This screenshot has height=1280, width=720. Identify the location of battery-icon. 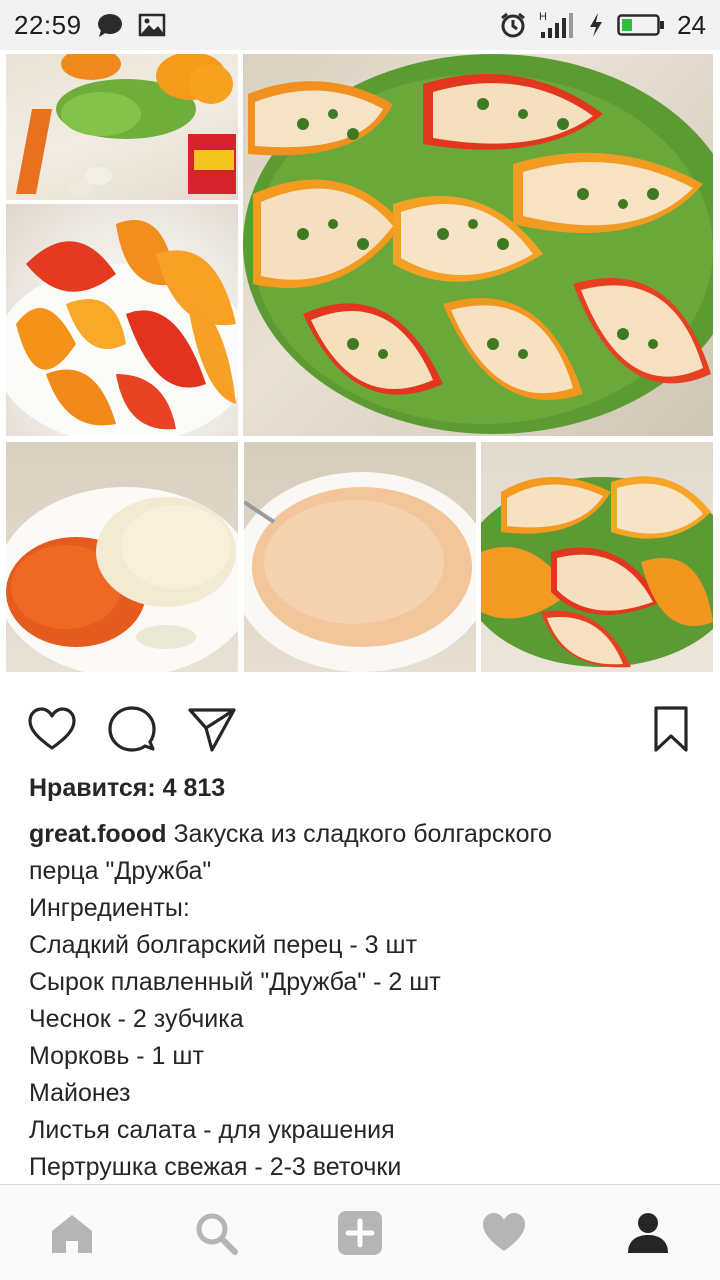
(641, 25).